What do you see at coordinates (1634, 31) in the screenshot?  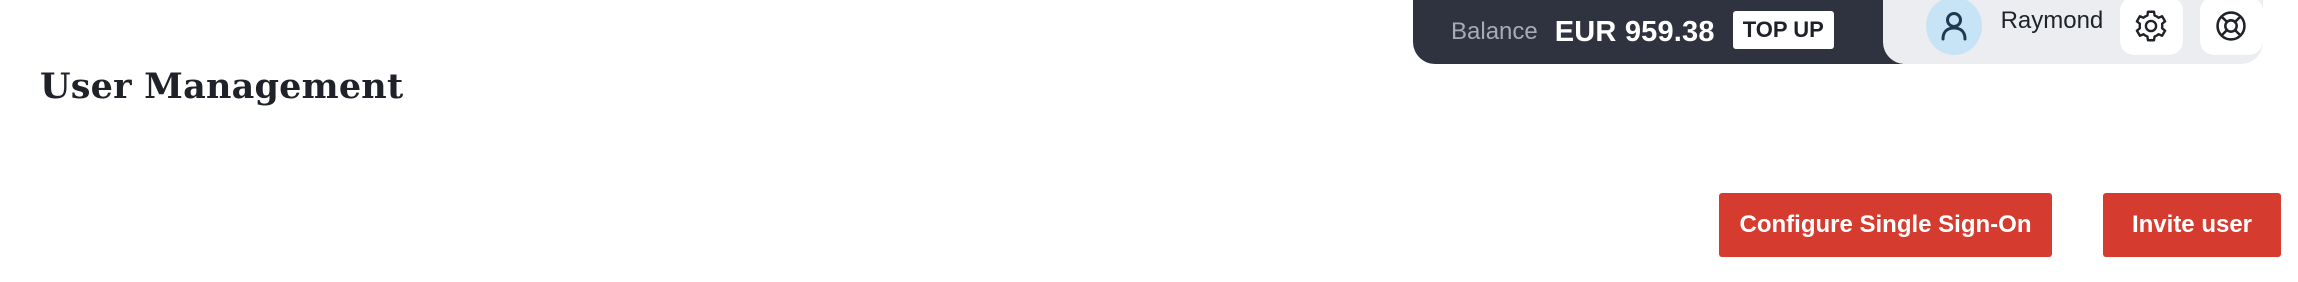 I see `balance-amount: EUR 959.38` at bounding box center [1634, 31].